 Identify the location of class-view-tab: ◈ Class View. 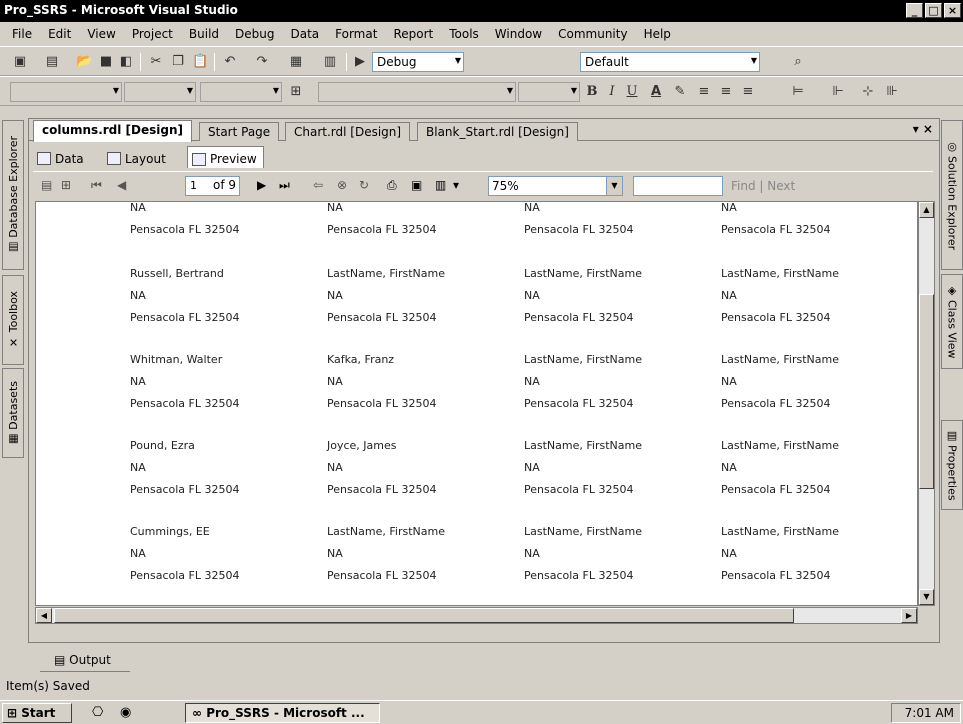
(952, 321).